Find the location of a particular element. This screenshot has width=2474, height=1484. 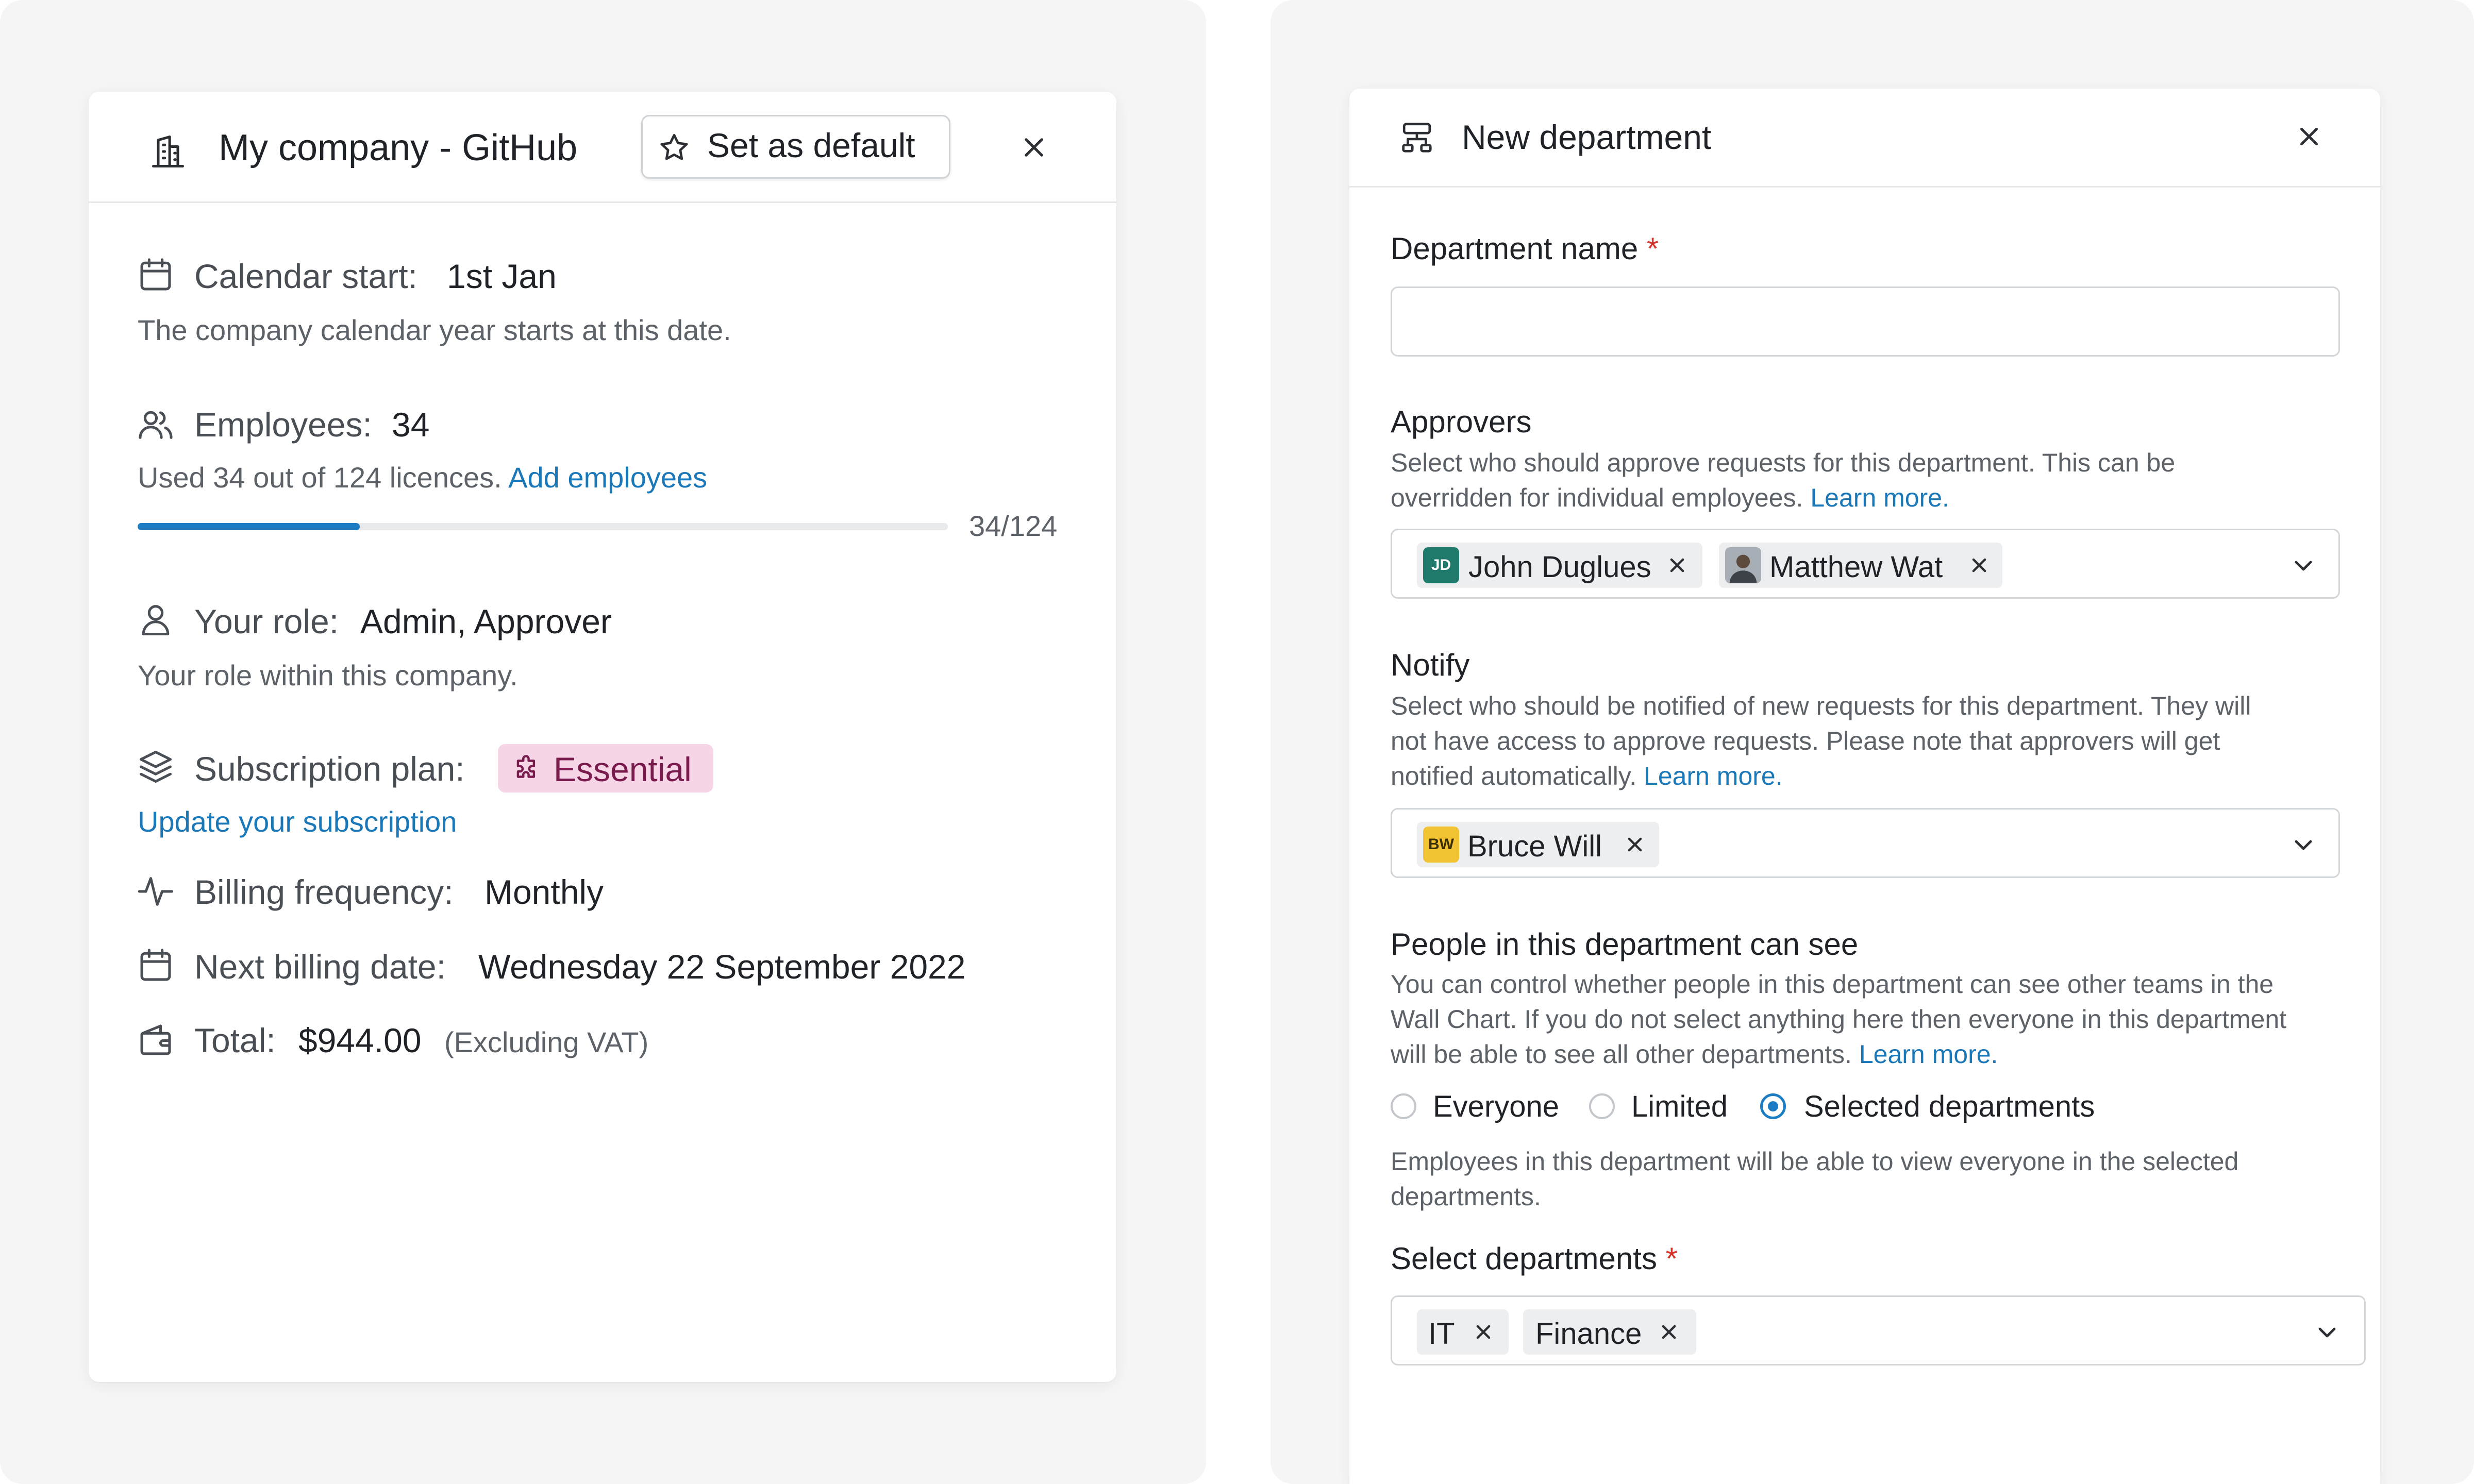

department-chip-finance: Finance is located at coordinates (1609, 1332).